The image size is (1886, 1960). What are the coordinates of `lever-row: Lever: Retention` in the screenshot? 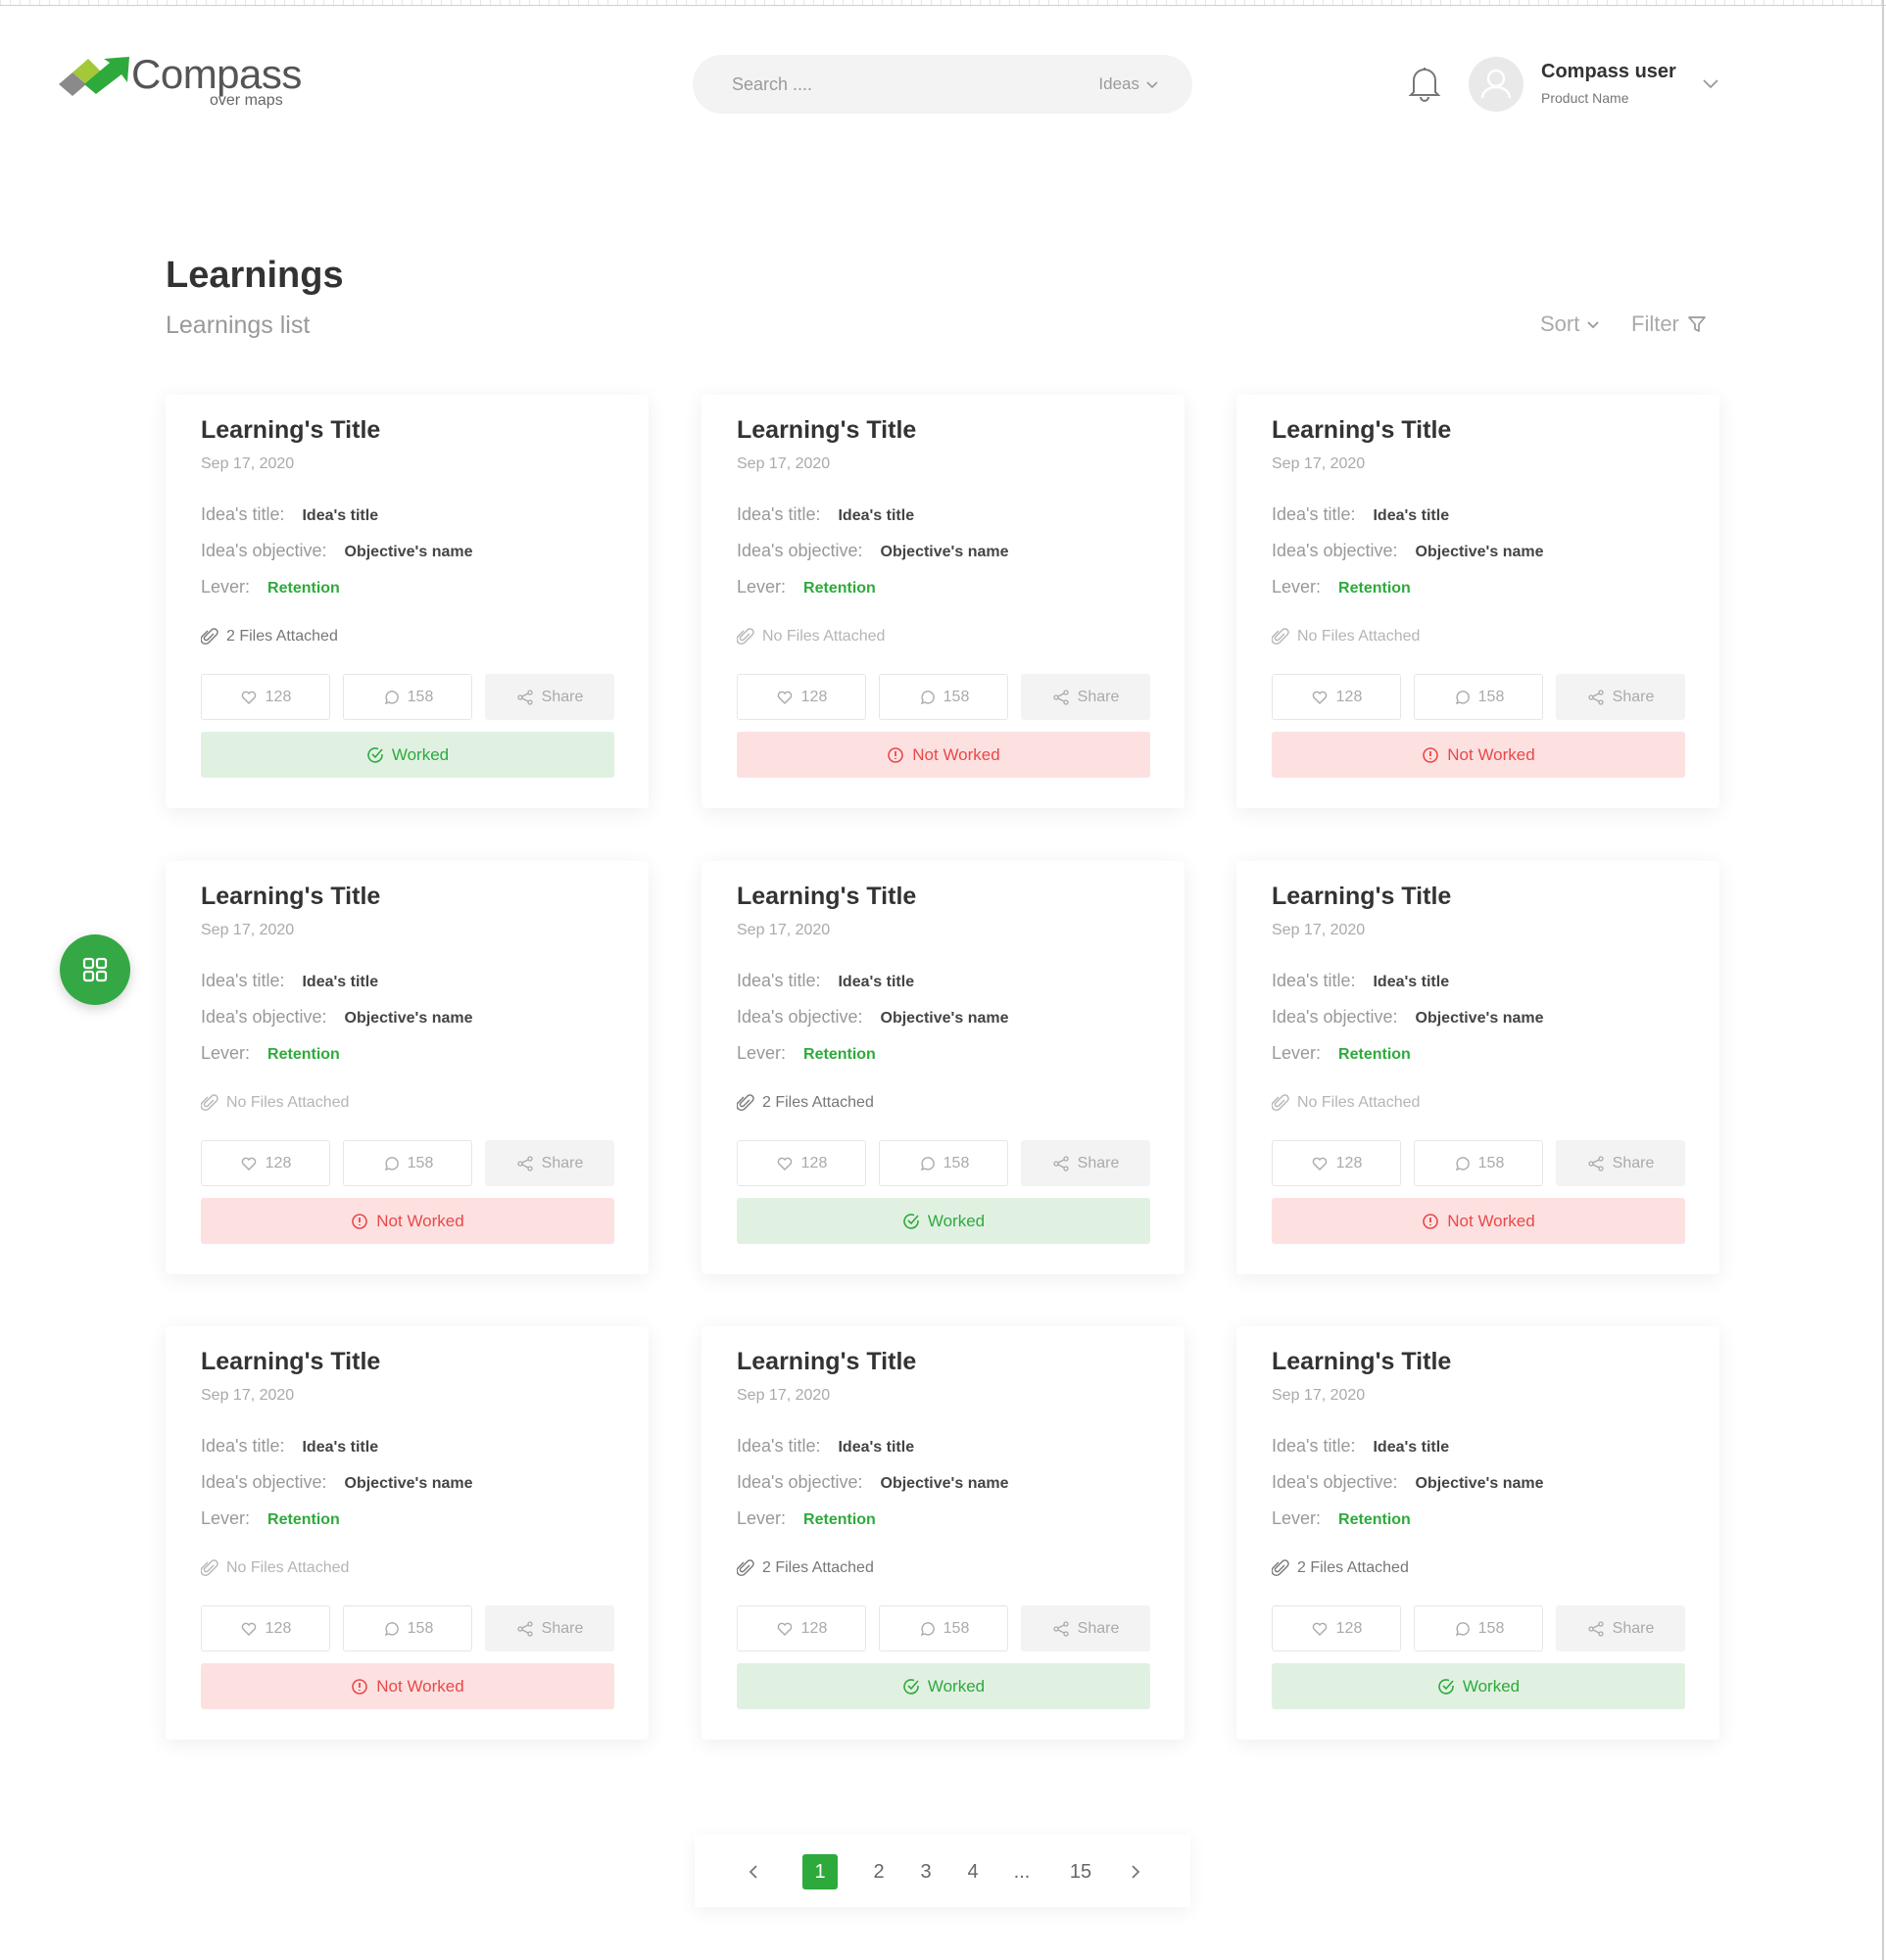 It's located at (806, 1518).